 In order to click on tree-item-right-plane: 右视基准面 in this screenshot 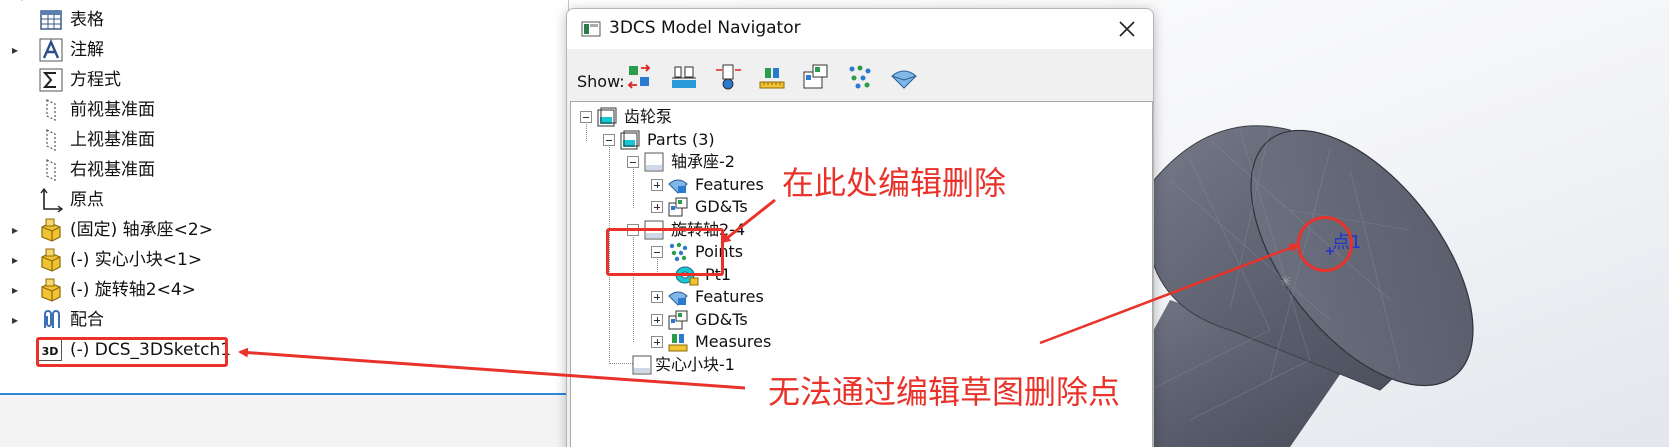, I will do `click(150, 170)`.